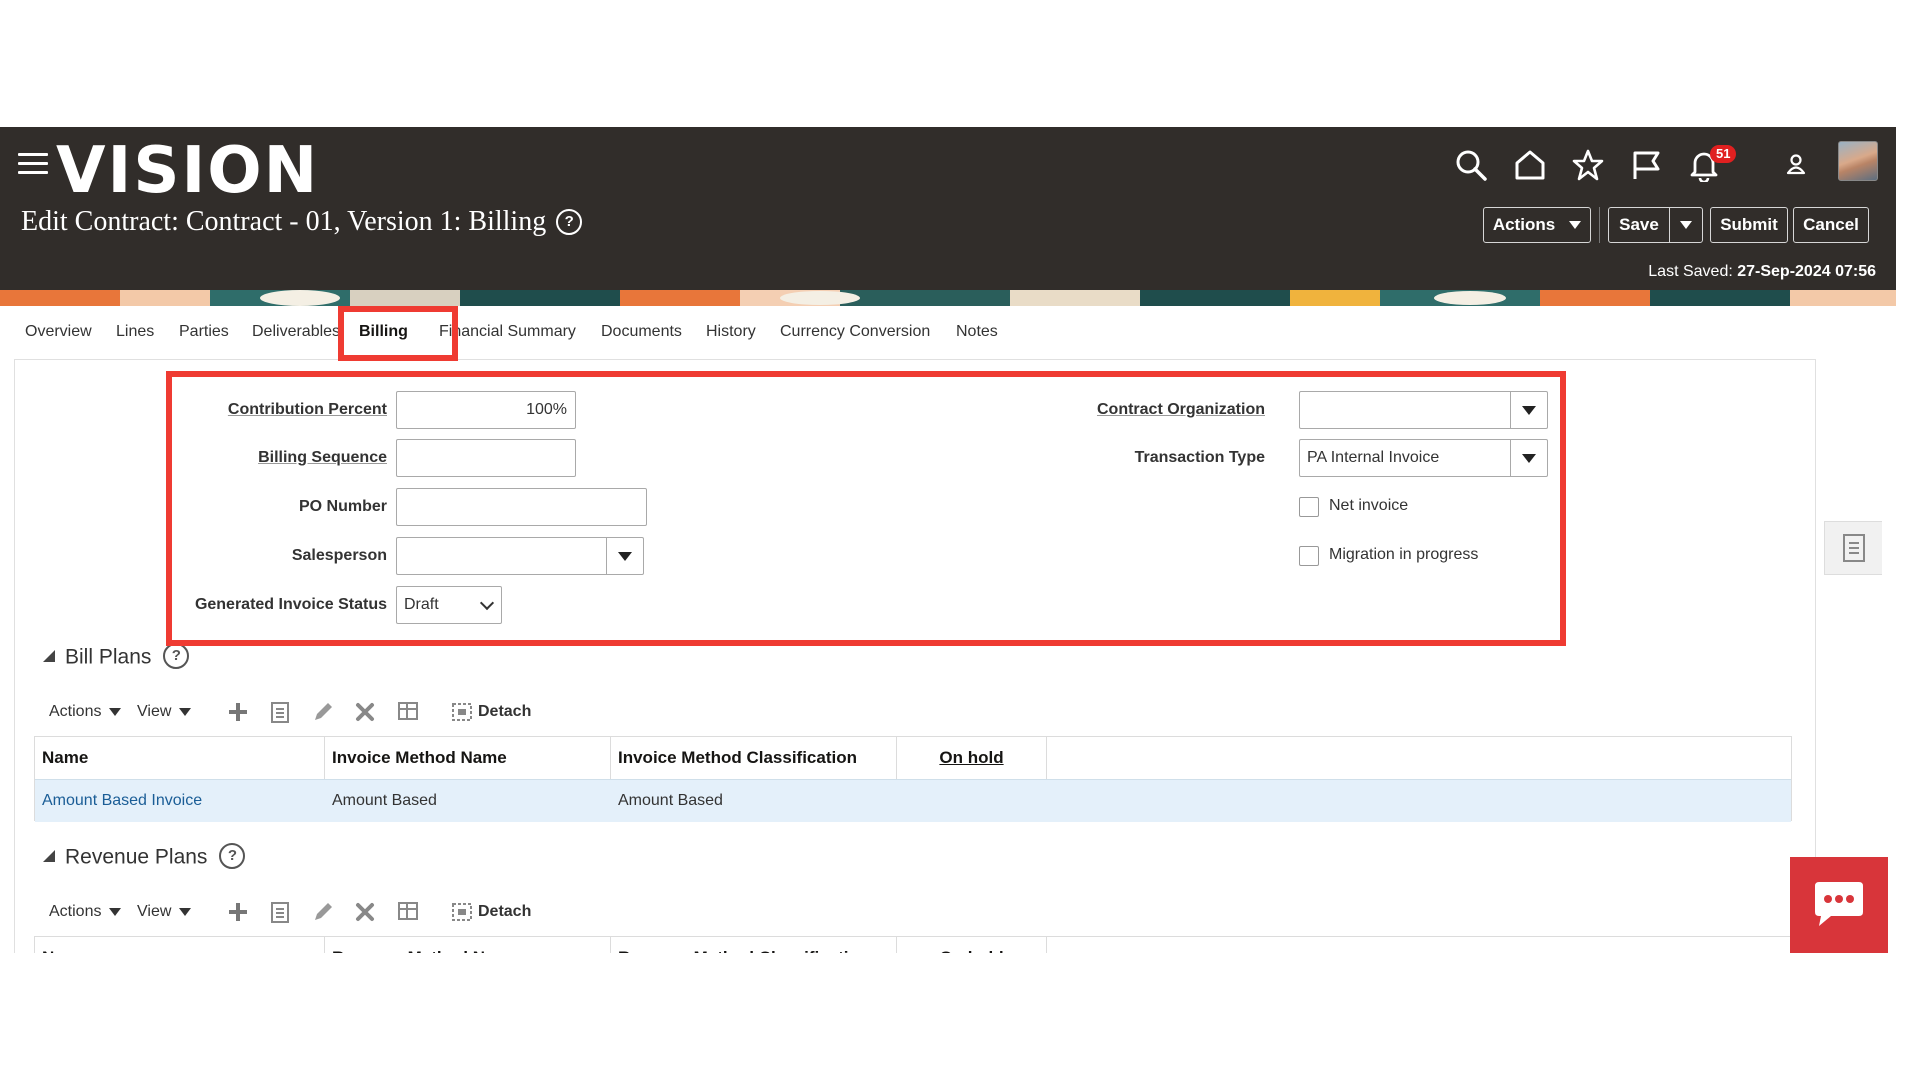 The width and height of the screenshot is (1920, 1080). I want to click on contribution-percent-label: Contribution Percent, so click(307, 409).